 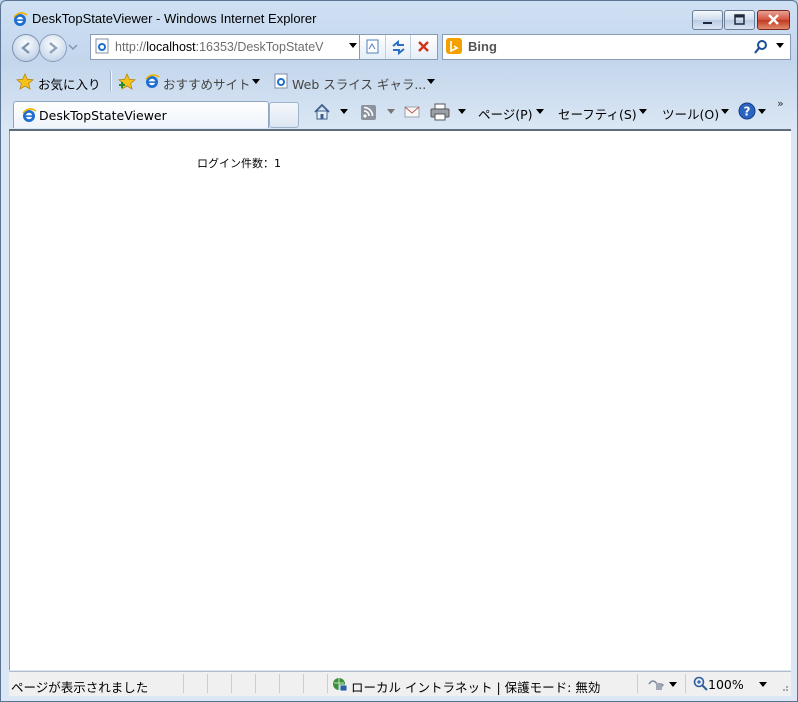 What do you see at coordinates (25, 81) in the screenshot?
I see `favorites-star-icon` at bounding box center [25, 81].